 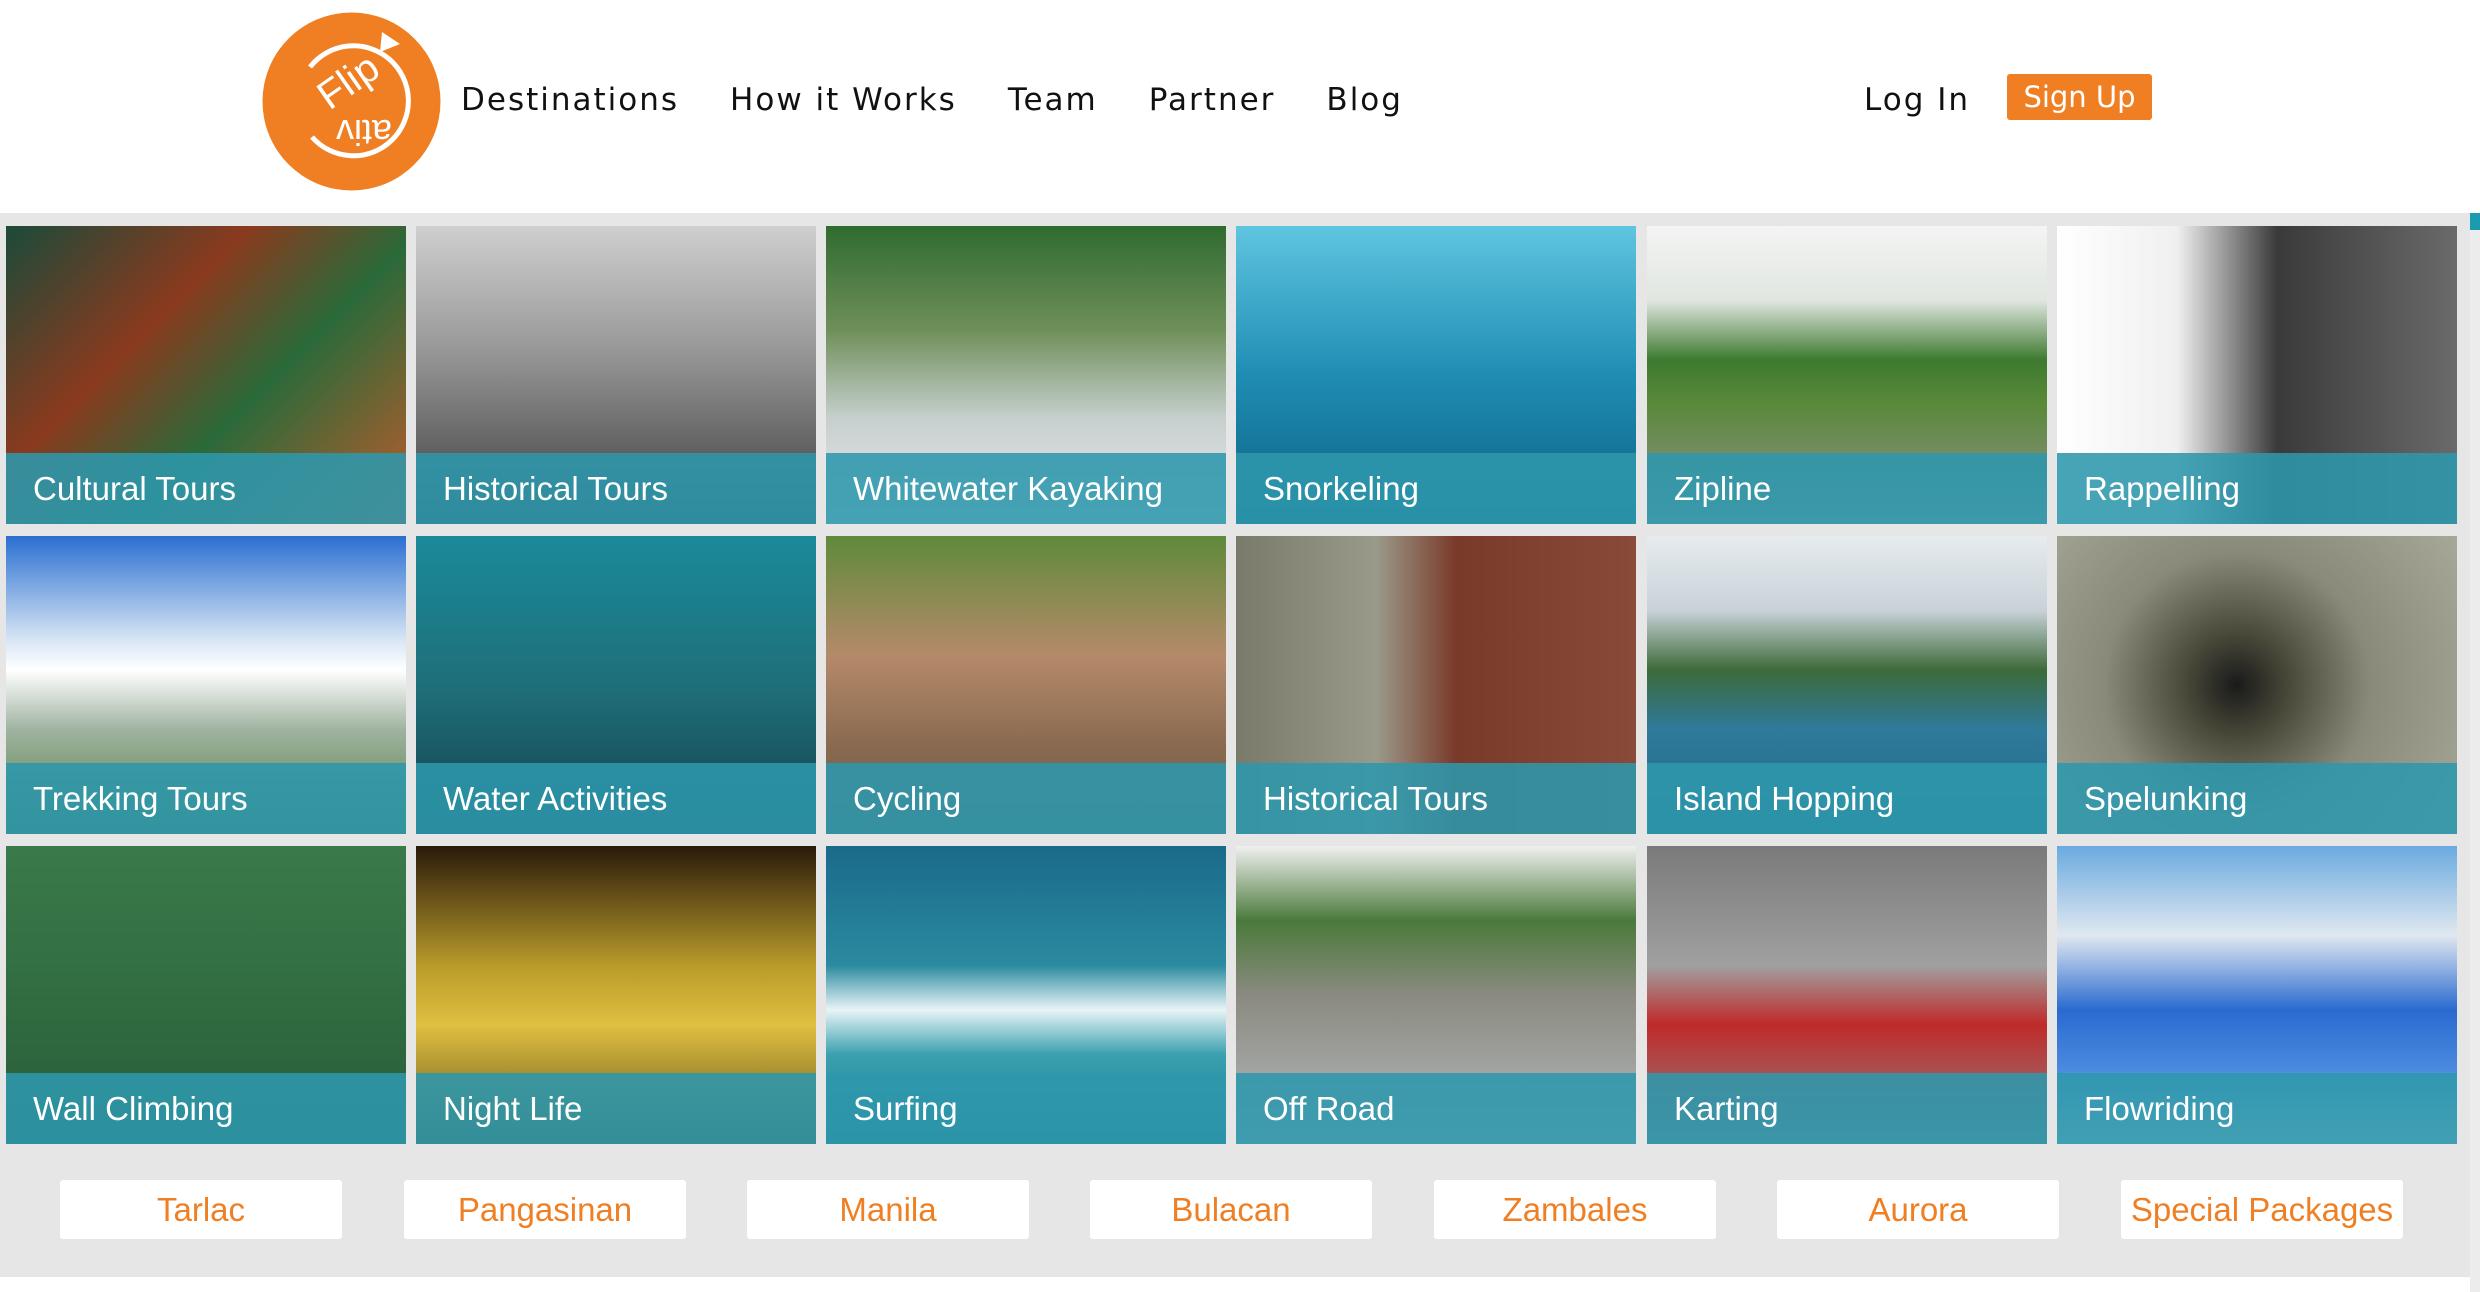 What do you see at coordinates (1026, 995) in the screenshot?
I see `activity-tile-surfing: Surfing` at bounding box center [1026, 995].